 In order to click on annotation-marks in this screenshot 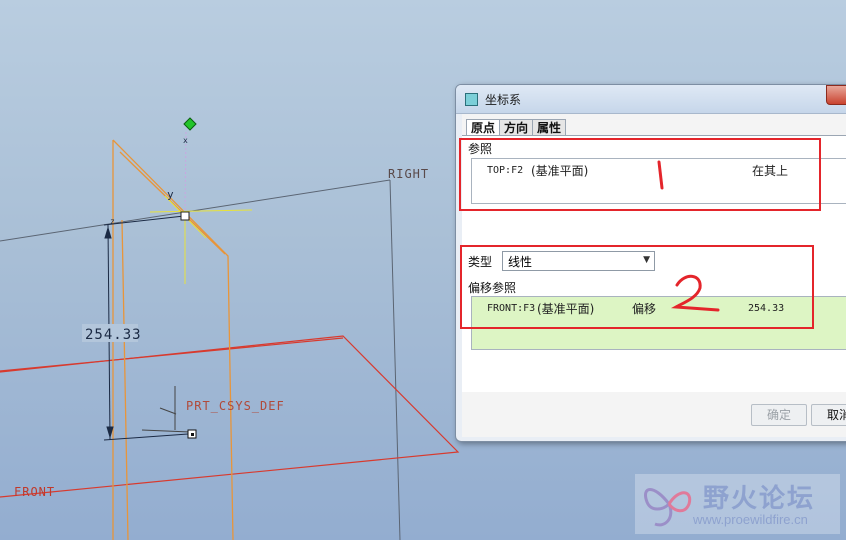, I will do `click(688, 236)`.